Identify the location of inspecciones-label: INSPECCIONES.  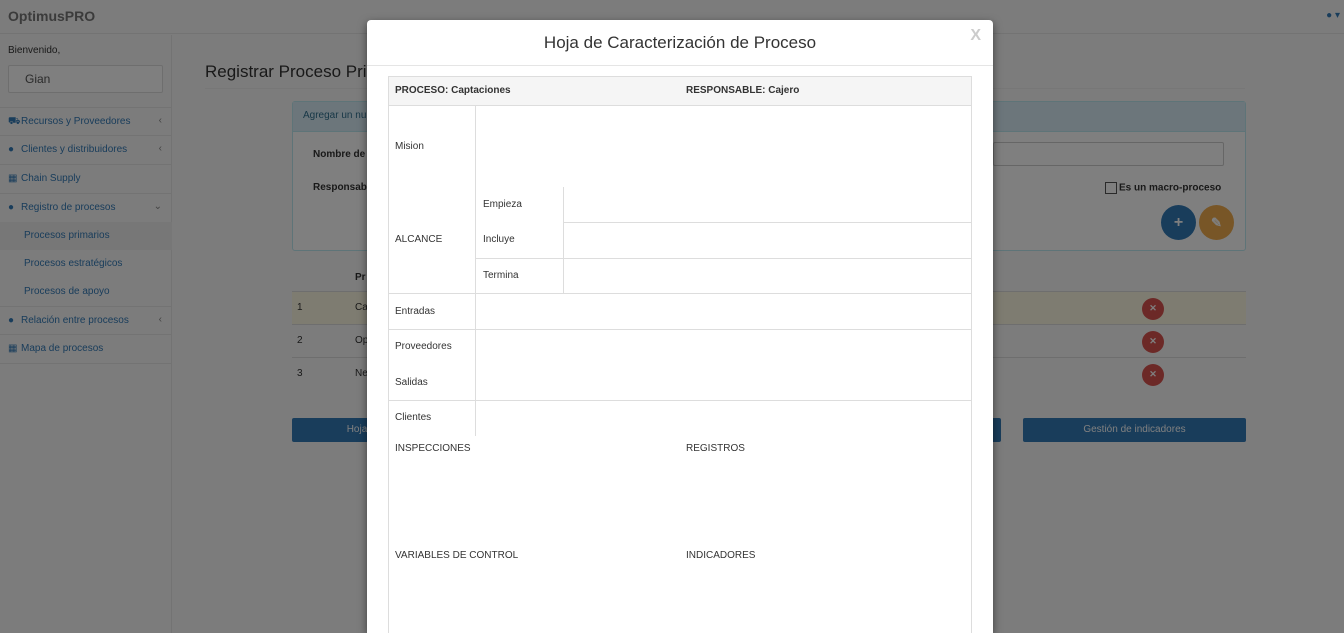
(433, 448).